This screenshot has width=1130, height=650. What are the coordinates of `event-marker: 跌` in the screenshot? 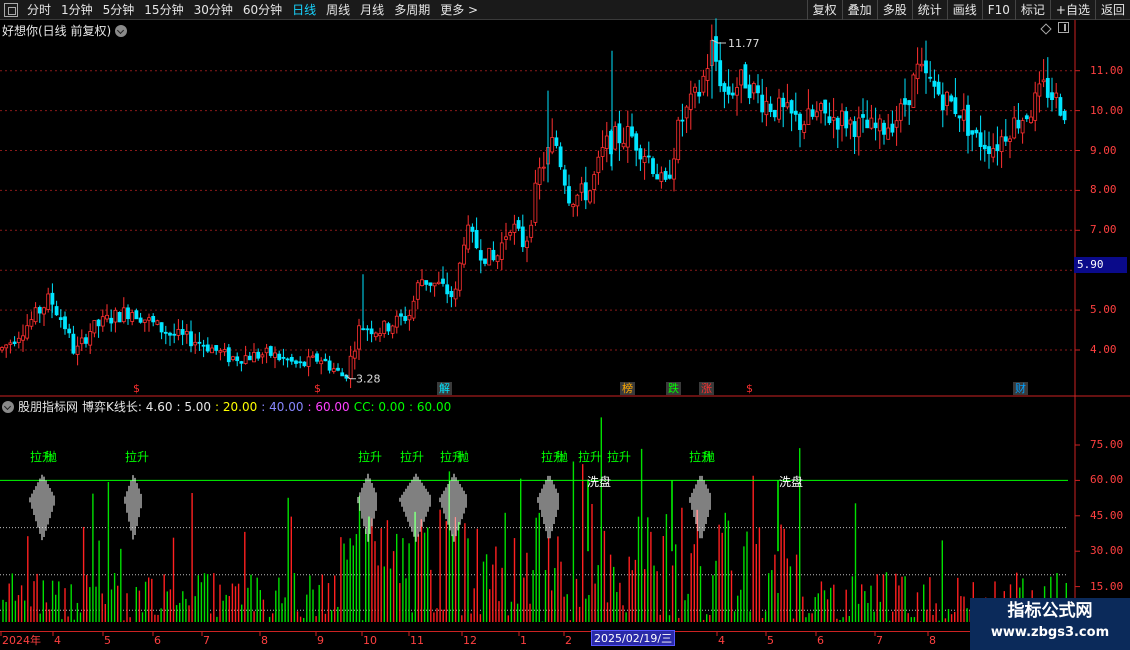 It's located at (673, 388).